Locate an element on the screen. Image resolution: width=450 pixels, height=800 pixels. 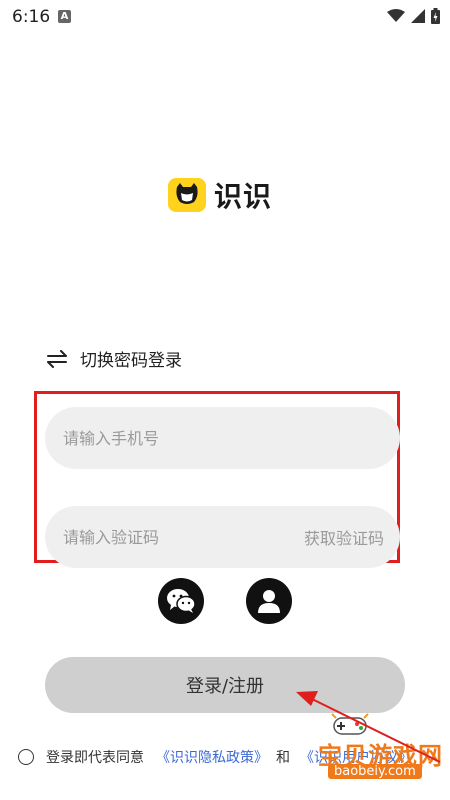
phone-input is located at coordinates (163, 438).